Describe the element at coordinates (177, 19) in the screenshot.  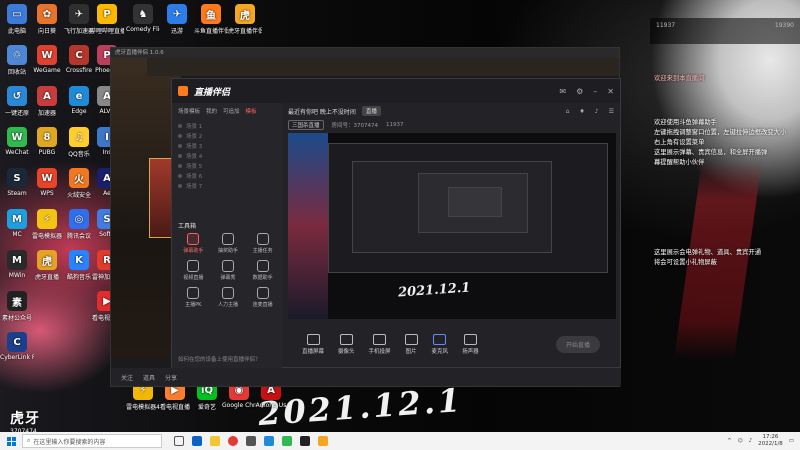
I see `desktop-icon: ✈ 迅游` at that location.